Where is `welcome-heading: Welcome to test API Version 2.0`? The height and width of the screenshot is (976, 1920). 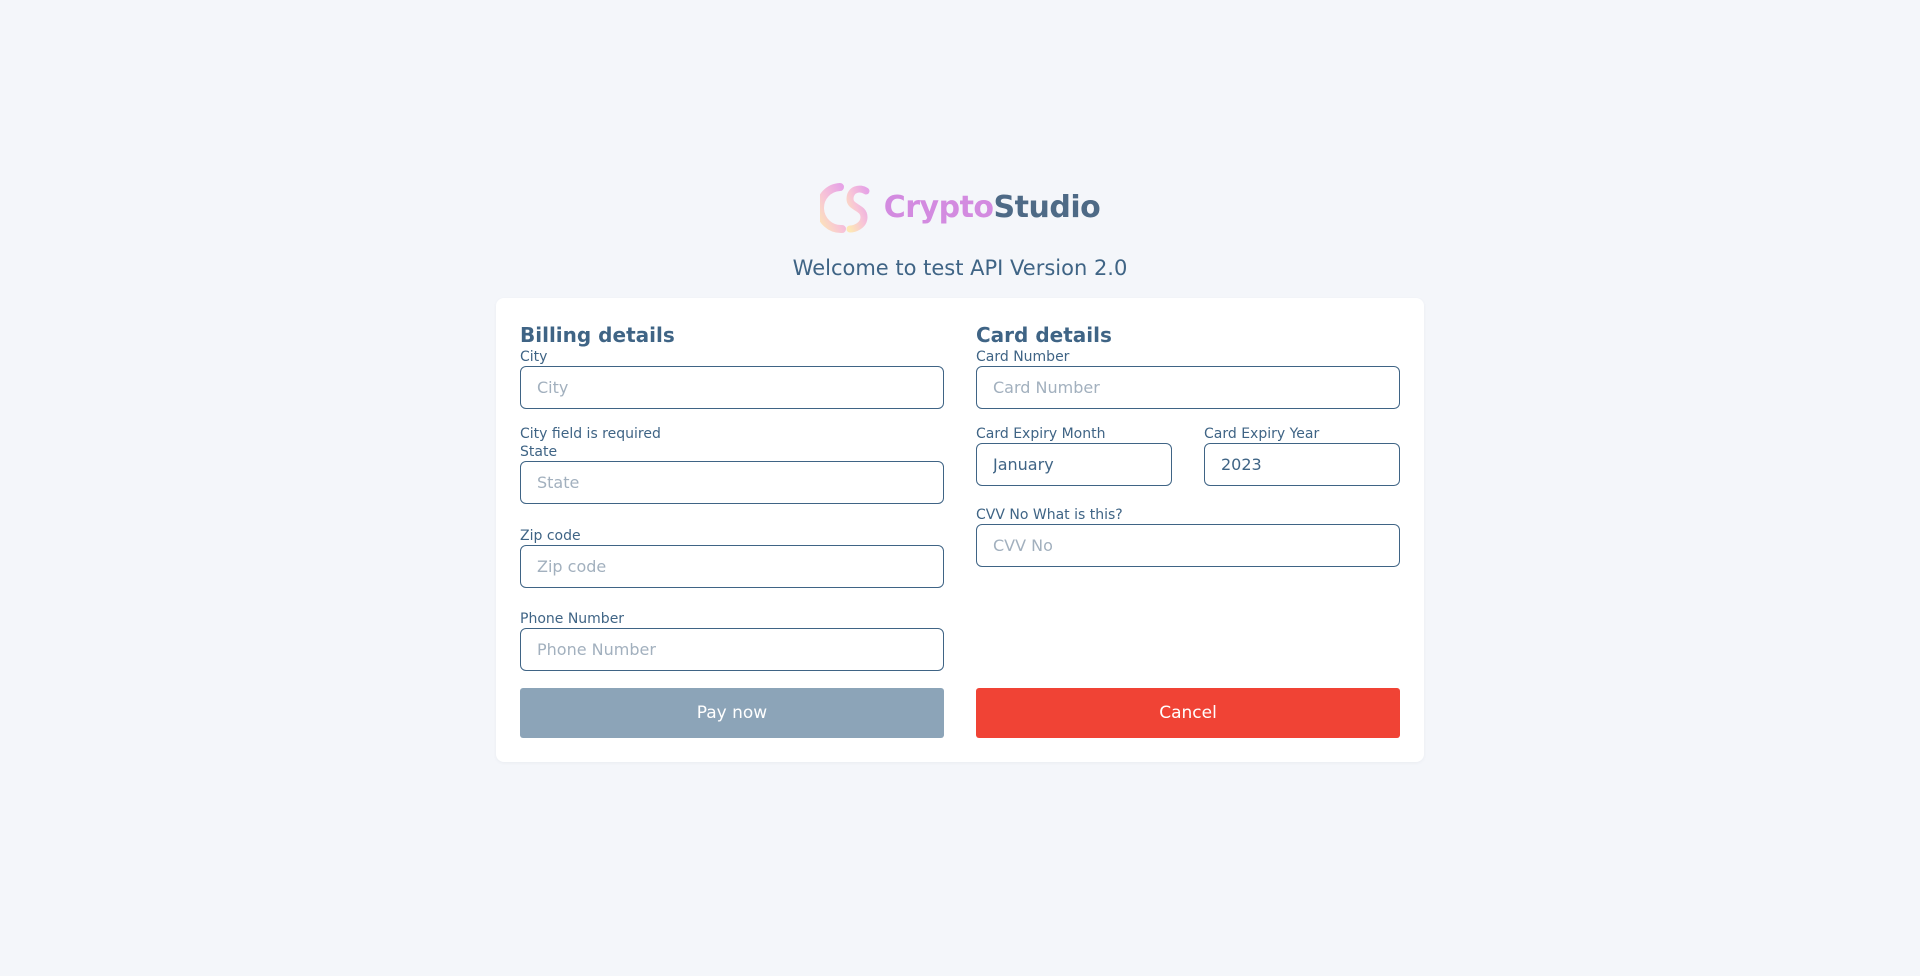
welcome-heading: Welcome to test API Version 2.0 is located at coordinates (960, 268).